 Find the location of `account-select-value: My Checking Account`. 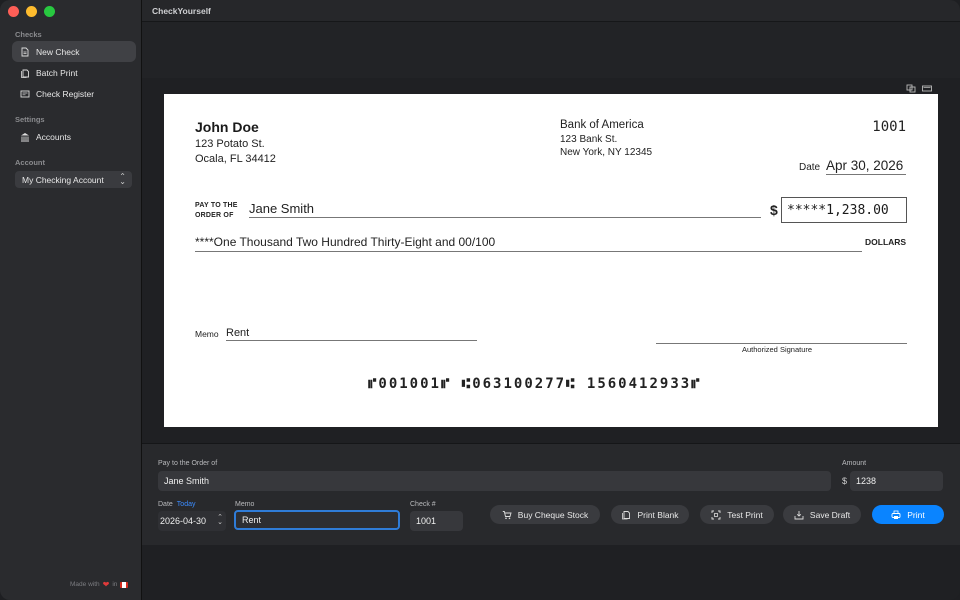

account-select-value: My Checking Account is located at coordinates (63, 179).